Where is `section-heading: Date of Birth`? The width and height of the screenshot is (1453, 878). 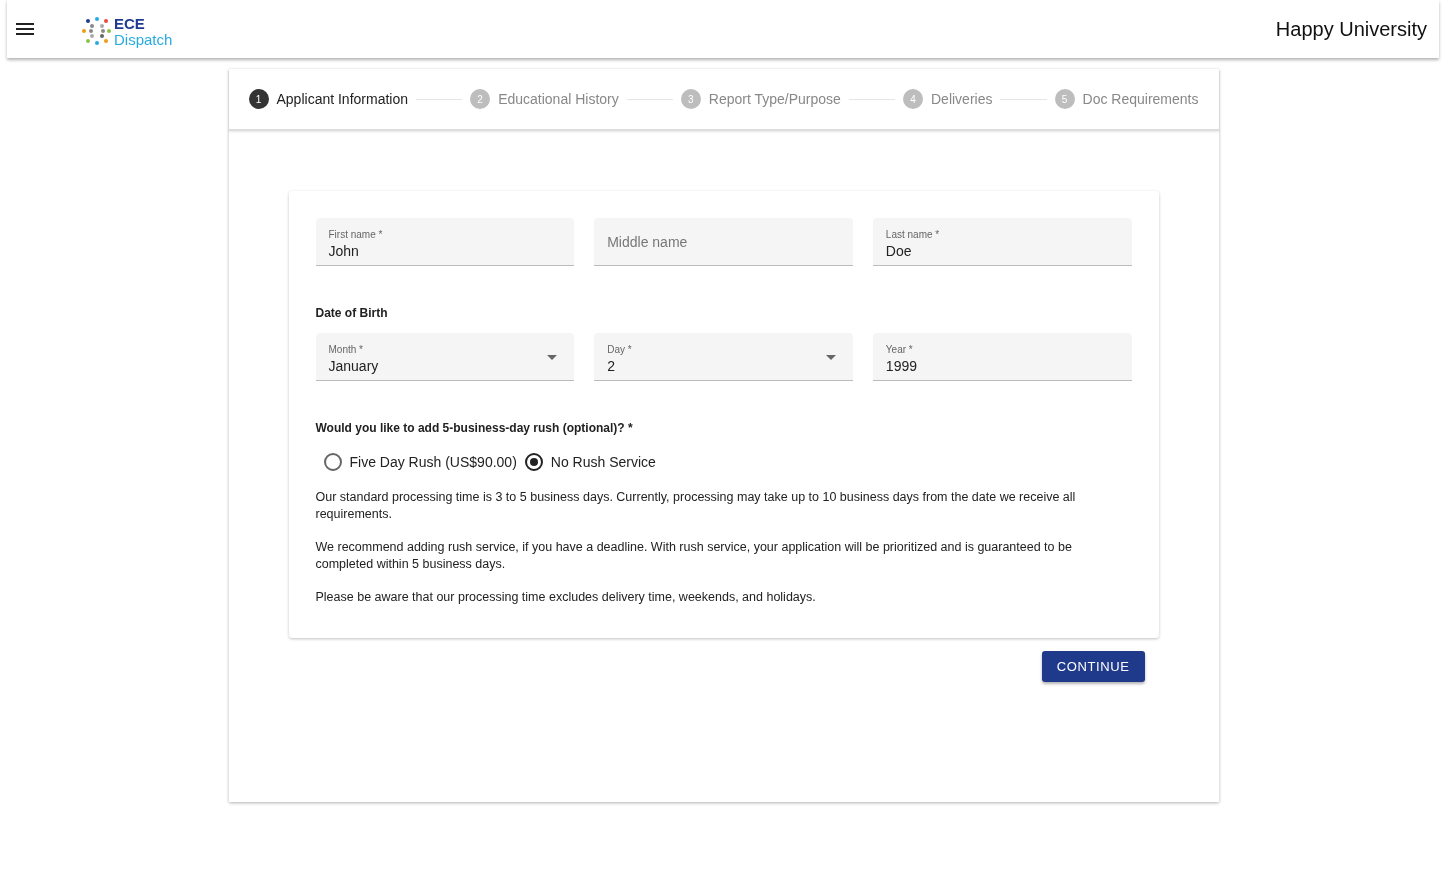 section-heading: Date of Birth is located at coordinates (352, 313).